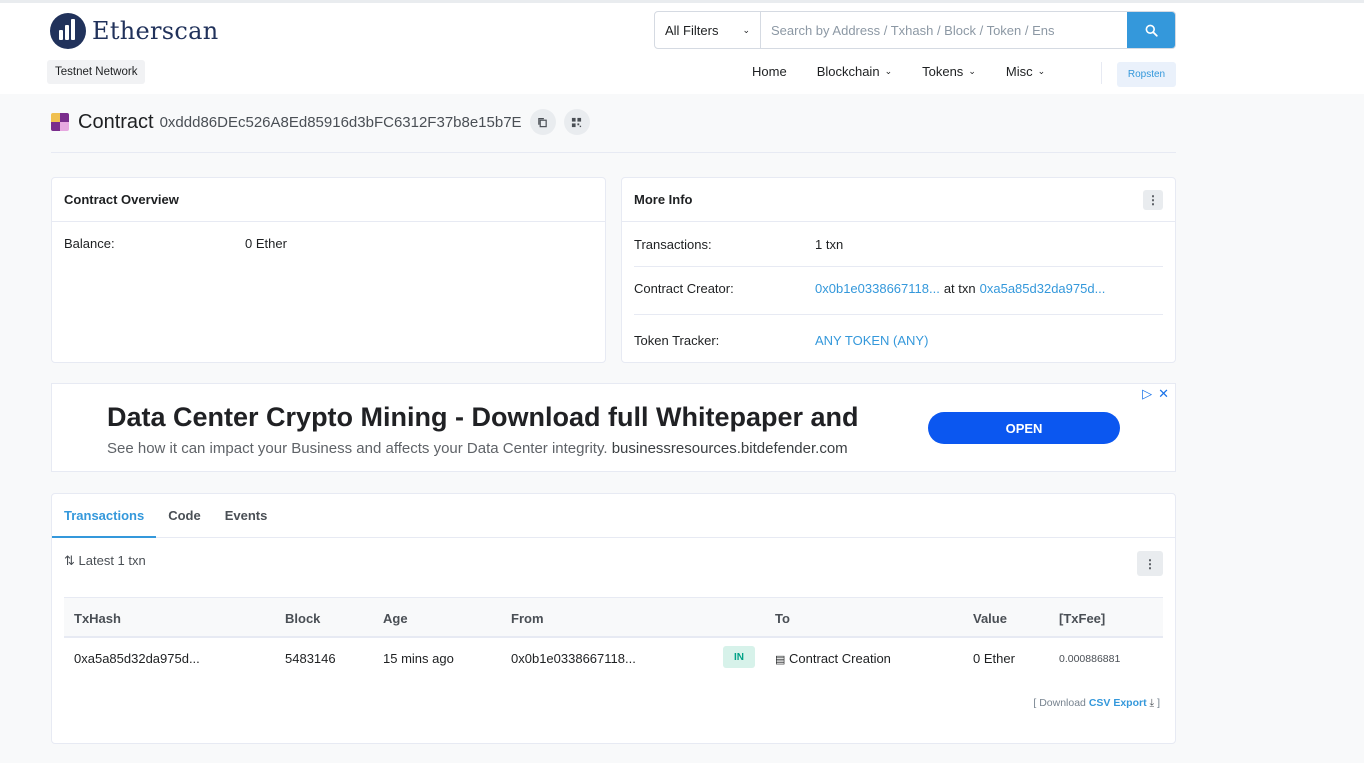 This screenshot has width=1364, height=763. Describe the element at coordinates (840, 658) in the screenshot. I see `to-text: Contract Creation` at that location.